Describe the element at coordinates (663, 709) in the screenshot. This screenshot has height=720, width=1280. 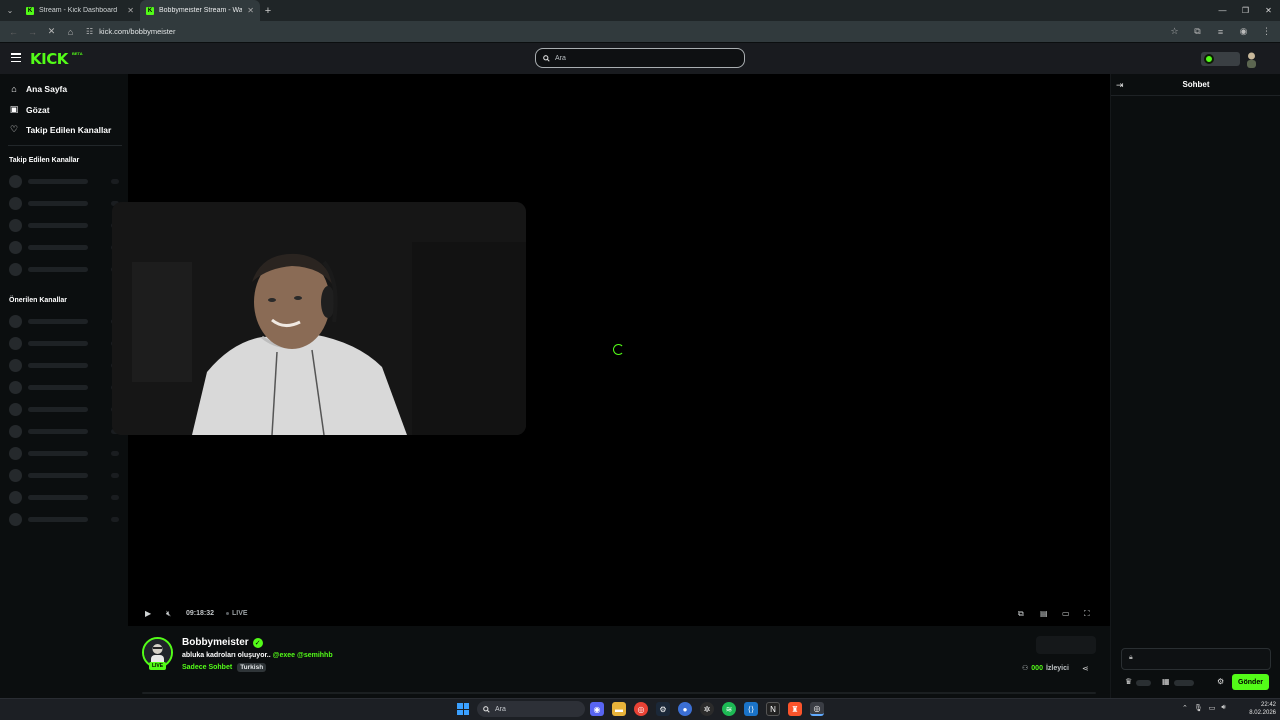
I see `steam-icon: ⚙` at that location.